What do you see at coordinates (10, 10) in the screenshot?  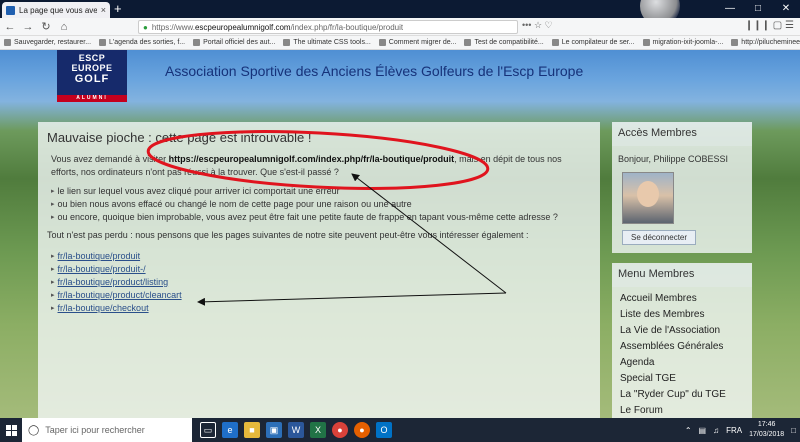 I see `site-favicon-icon` at bounding box center [10, 10].